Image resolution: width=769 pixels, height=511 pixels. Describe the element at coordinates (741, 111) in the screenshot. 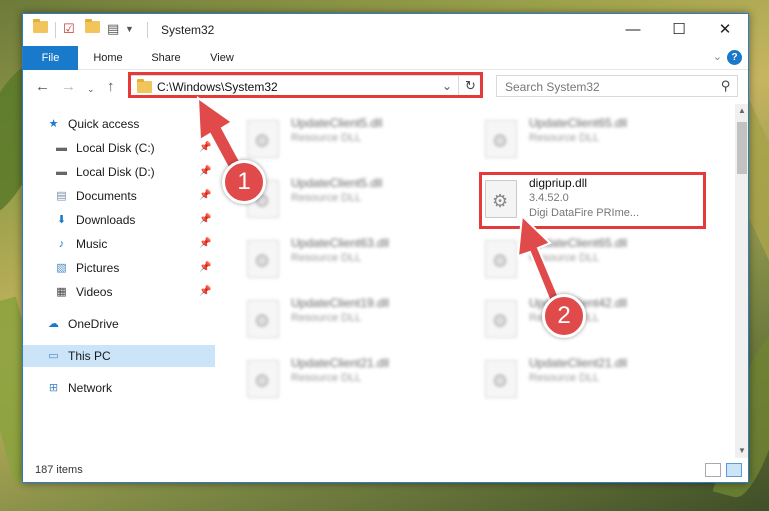

I see `scroll-up-icon: ▲` at that location.